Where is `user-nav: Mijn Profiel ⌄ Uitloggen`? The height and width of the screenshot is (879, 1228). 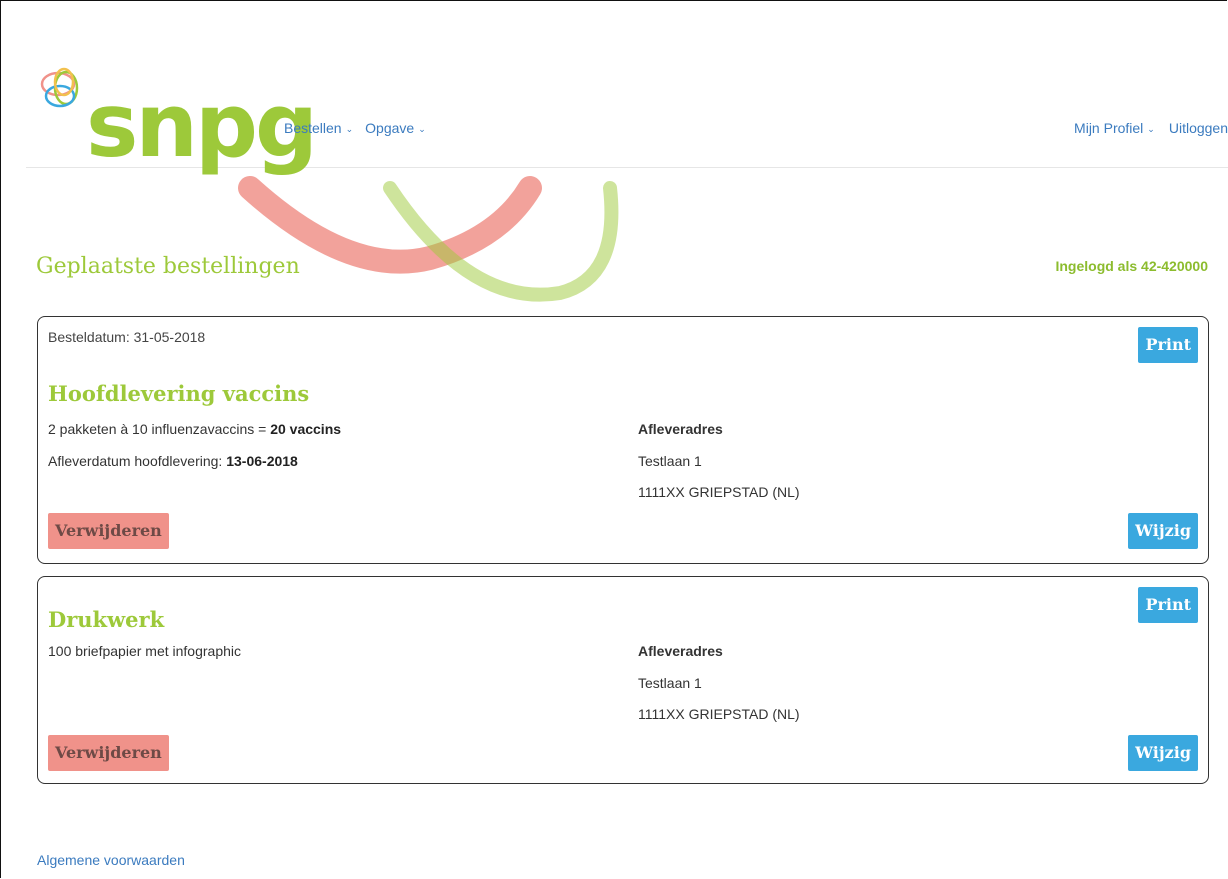
user-nav: Mijn Profiel ⌄ Uitloggen is located at coordinates (1151, 128).